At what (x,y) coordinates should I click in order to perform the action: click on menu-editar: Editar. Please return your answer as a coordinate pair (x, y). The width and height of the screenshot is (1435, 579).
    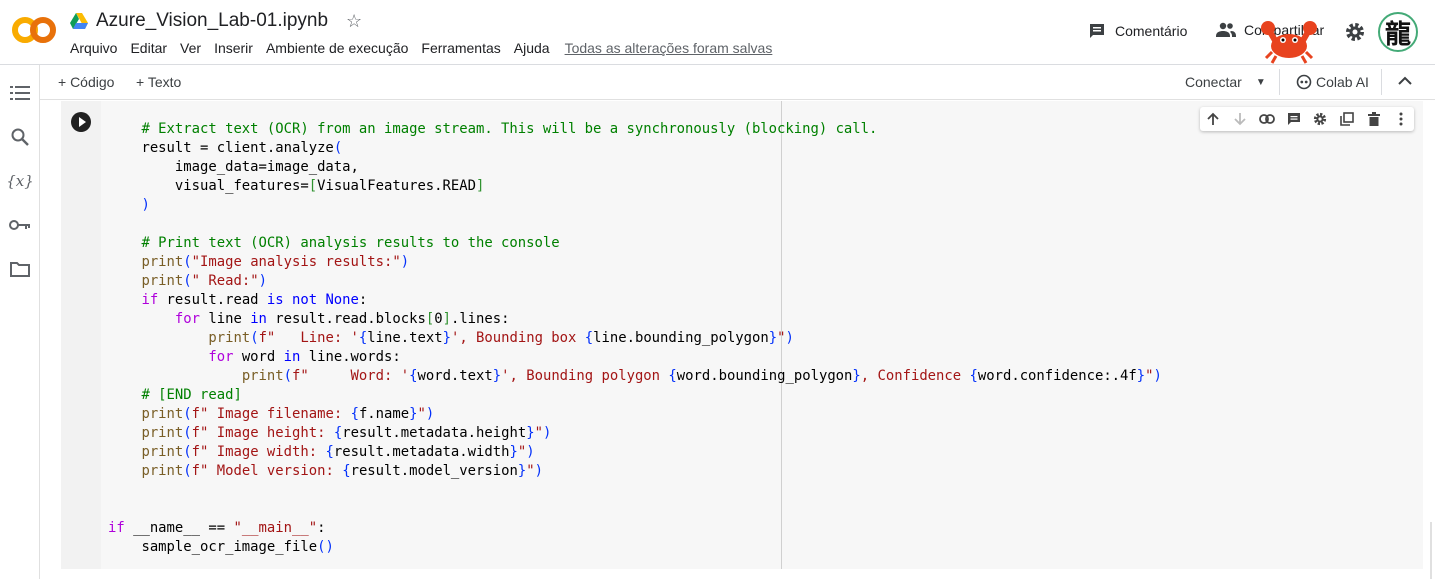
    Looking at the image, I should click on (148, 48).